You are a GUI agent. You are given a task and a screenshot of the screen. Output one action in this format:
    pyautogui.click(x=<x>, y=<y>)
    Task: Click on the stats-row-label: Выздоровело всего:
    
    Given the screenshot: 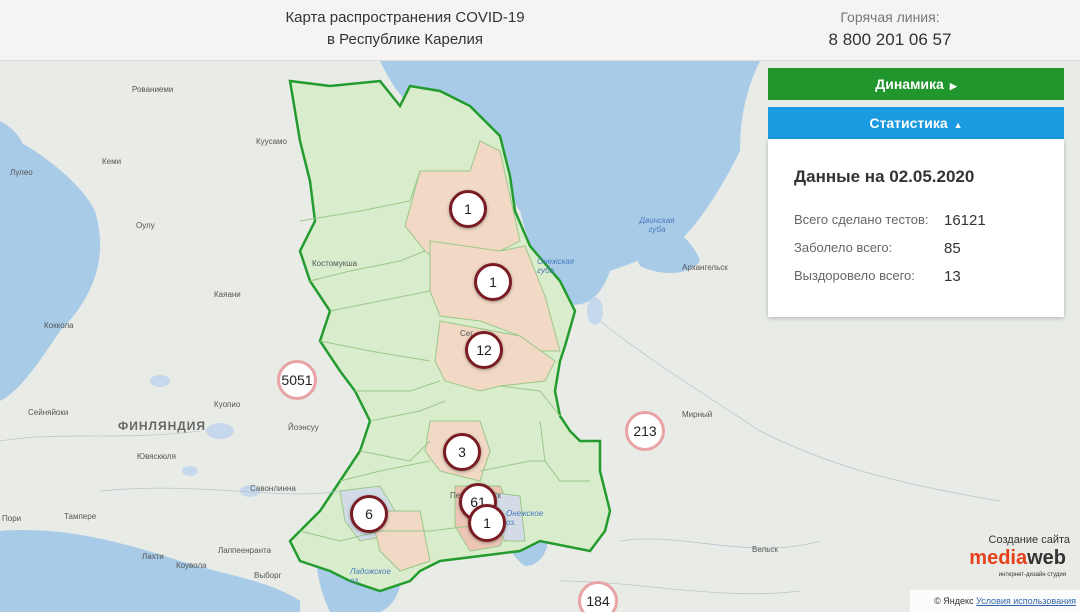 What is the action you would take?
    pyautogui.click(x=854, y=275)
    